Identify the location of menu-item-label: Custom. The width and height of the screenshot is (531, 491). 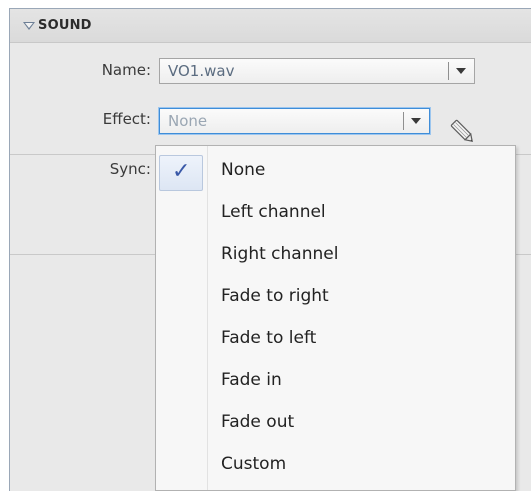
(254, 464).